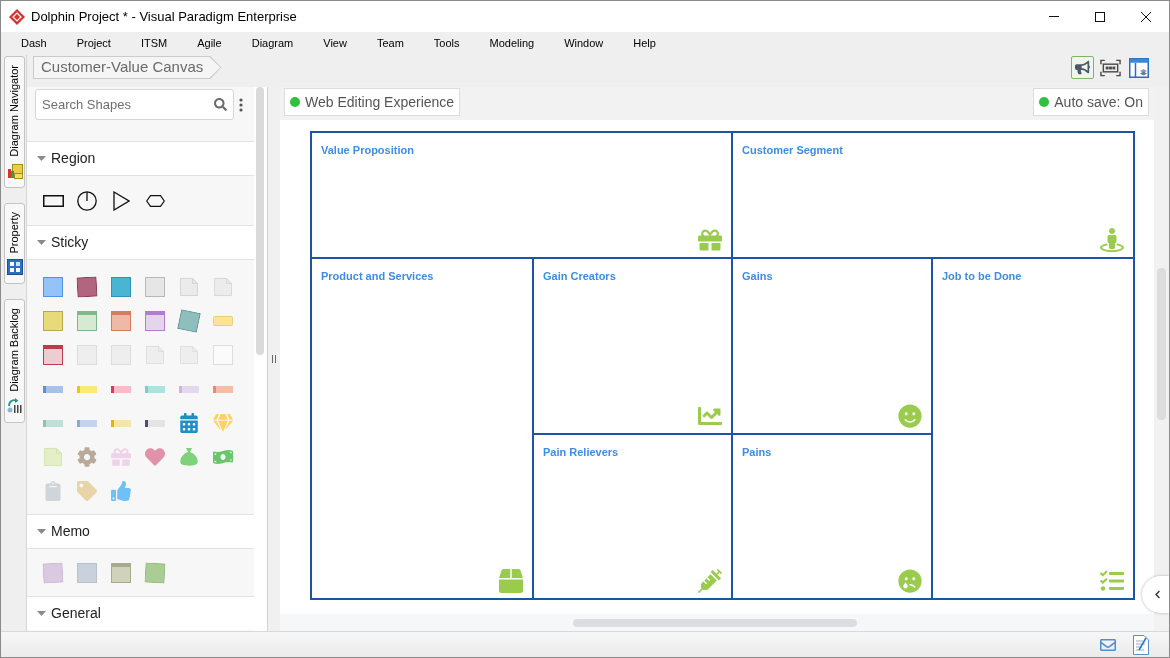 The width and height of the screenshot is (1170, 658). What do you see at coordinates (53, 457) in the screenshot?
I see `document-icon` at bounding box center [53, 457].